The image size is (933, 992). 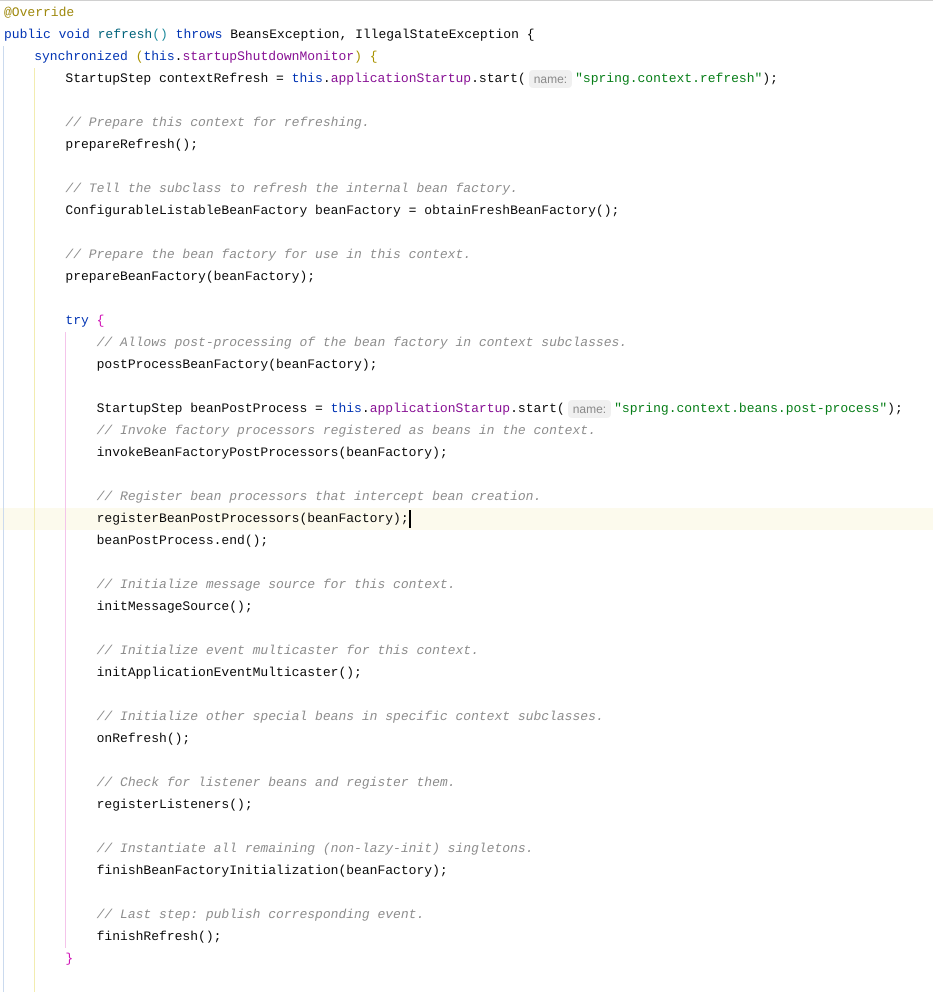 I want to click on code-text: }, so click(x=69, y=959).